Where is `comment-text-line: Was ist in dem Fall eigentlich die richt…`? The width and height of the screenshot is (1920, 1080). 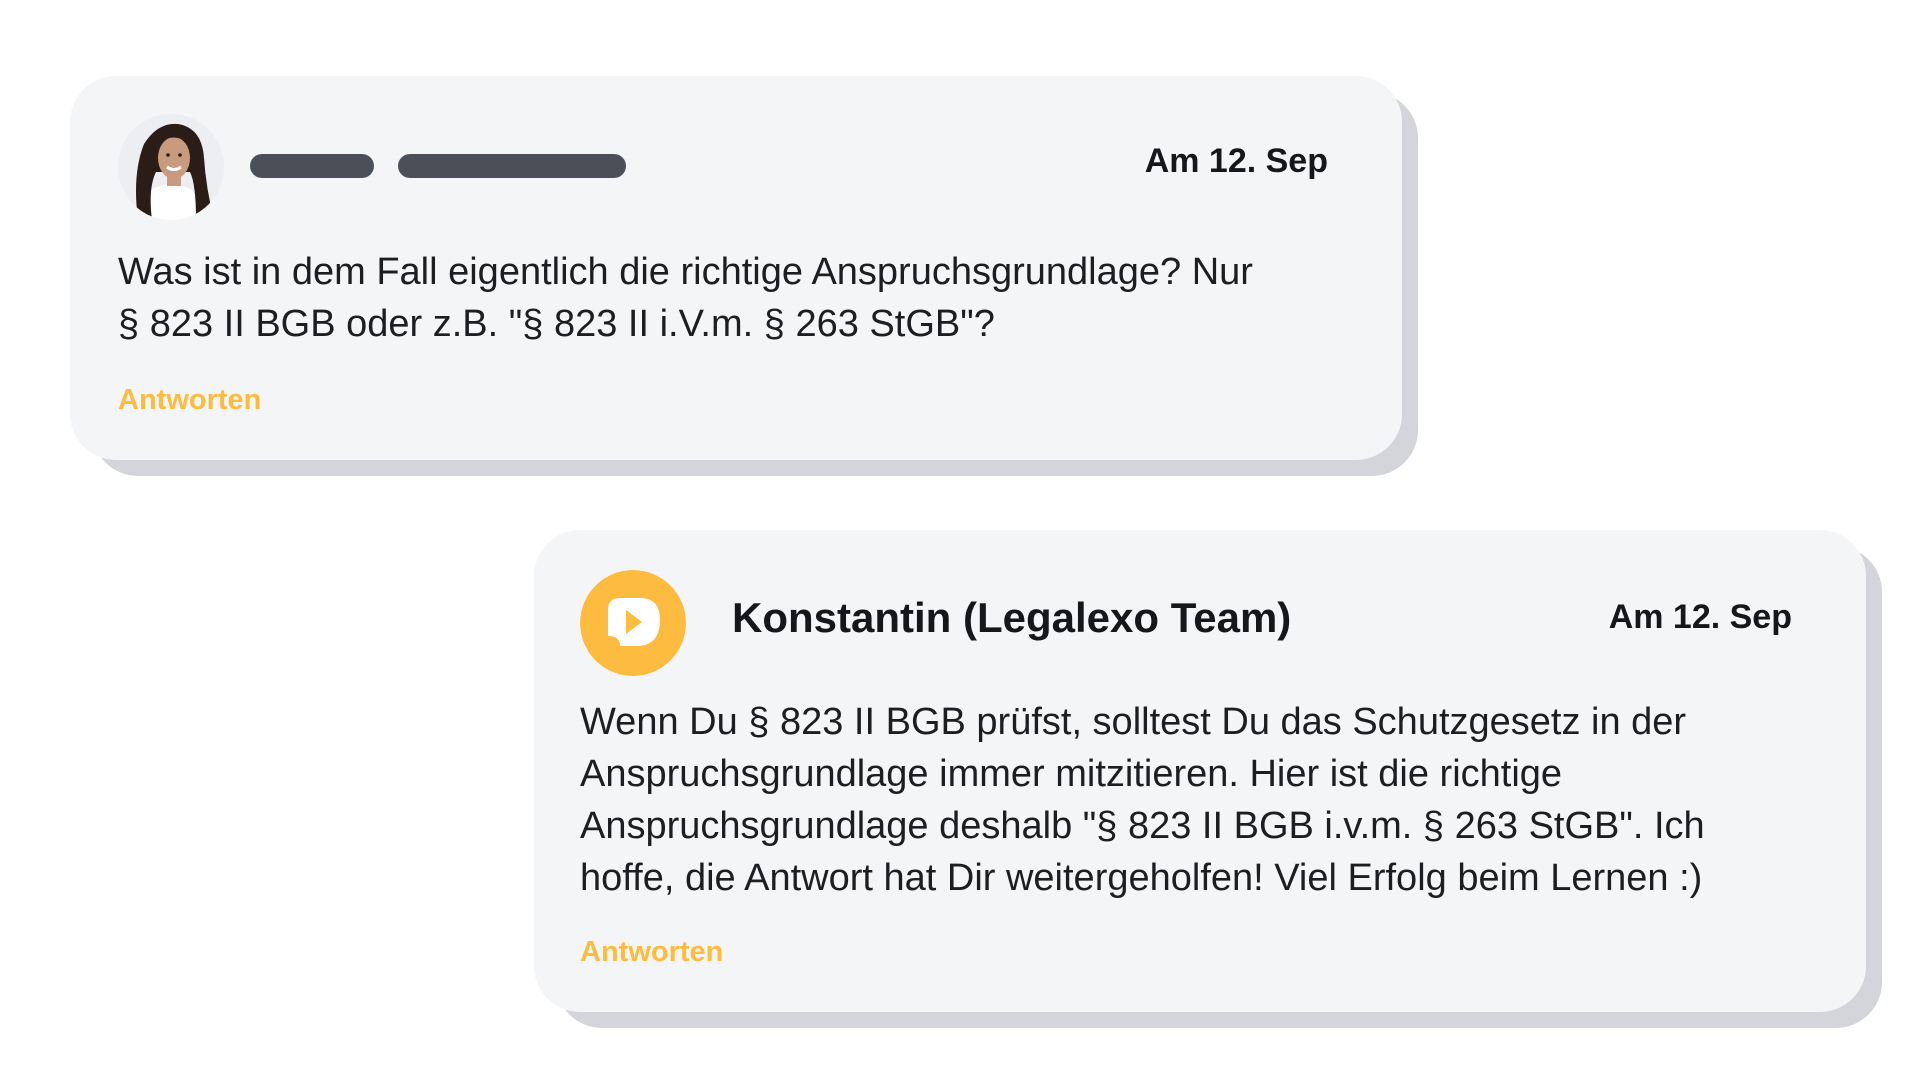 comment-text-line: Was ist in dem Fall eigentlich die richt… is located at coordinates (685, 272).